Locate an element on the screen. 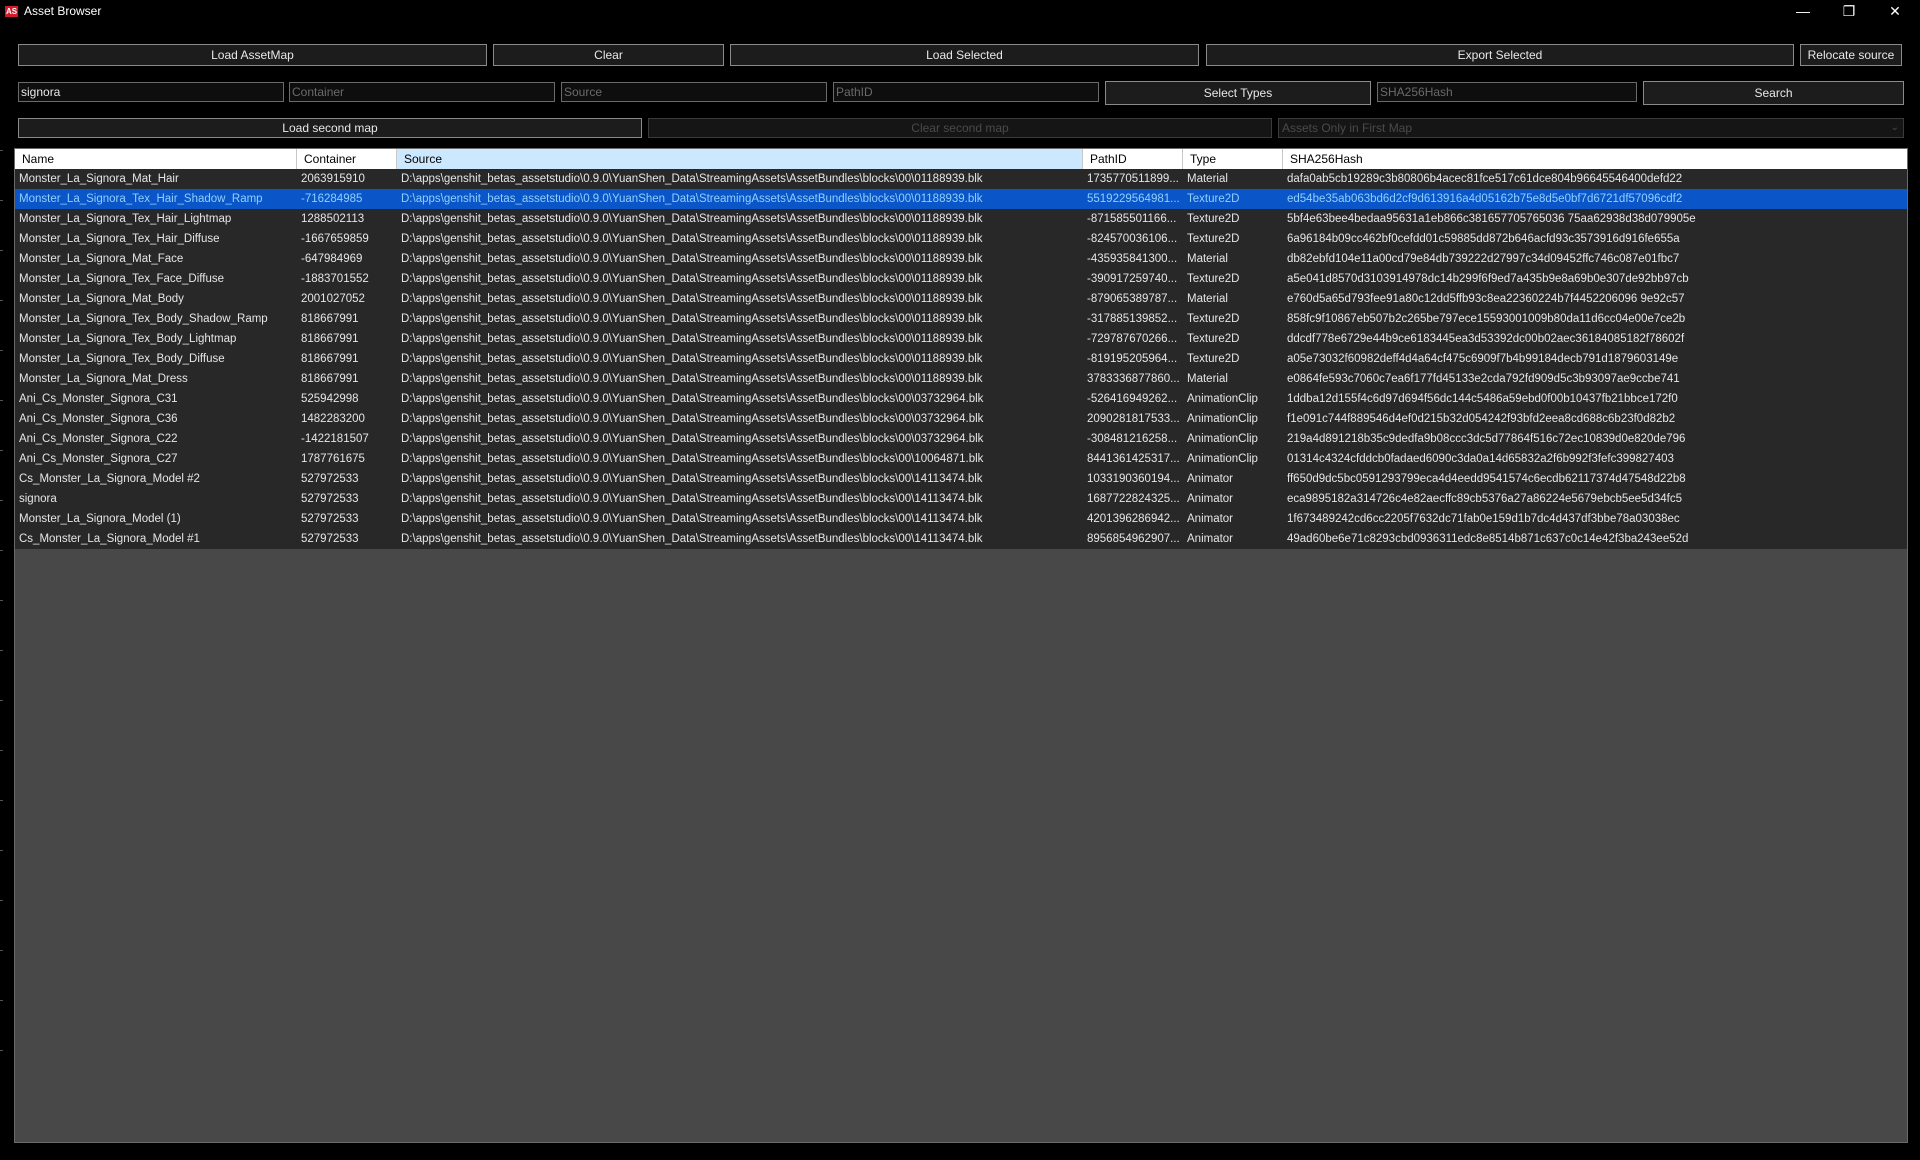 Image resolution: width=1920 pixels, height=1160 pixels. cell-name: signora is located at coordinates (38, 499).